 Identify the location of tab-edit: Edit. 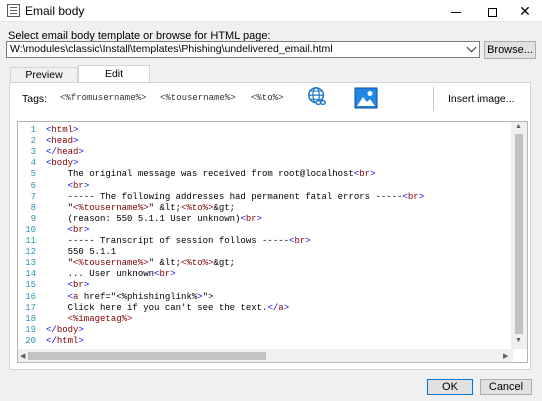
(114, 73).